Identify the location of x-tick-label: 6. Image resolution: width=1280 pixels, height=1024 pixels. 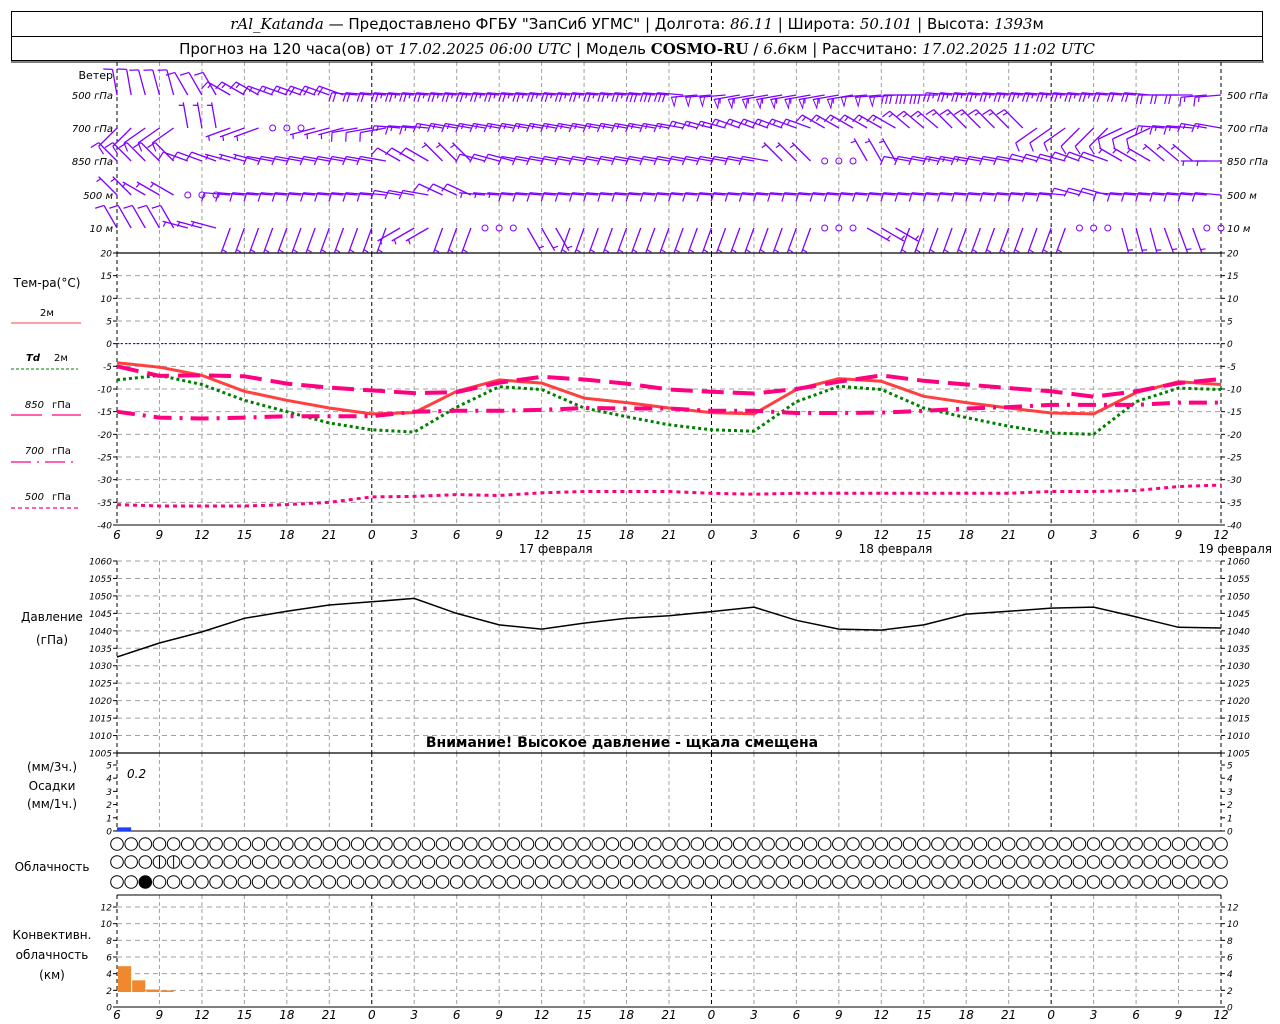
(1136, 535).